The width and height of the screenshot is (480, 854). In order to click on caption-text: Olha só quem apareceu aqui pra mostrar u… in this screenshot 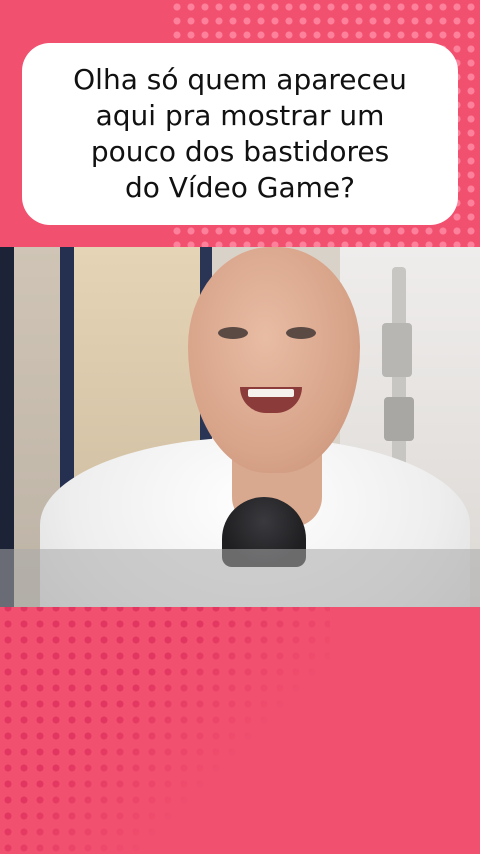, I will do `click(240, 133)`.